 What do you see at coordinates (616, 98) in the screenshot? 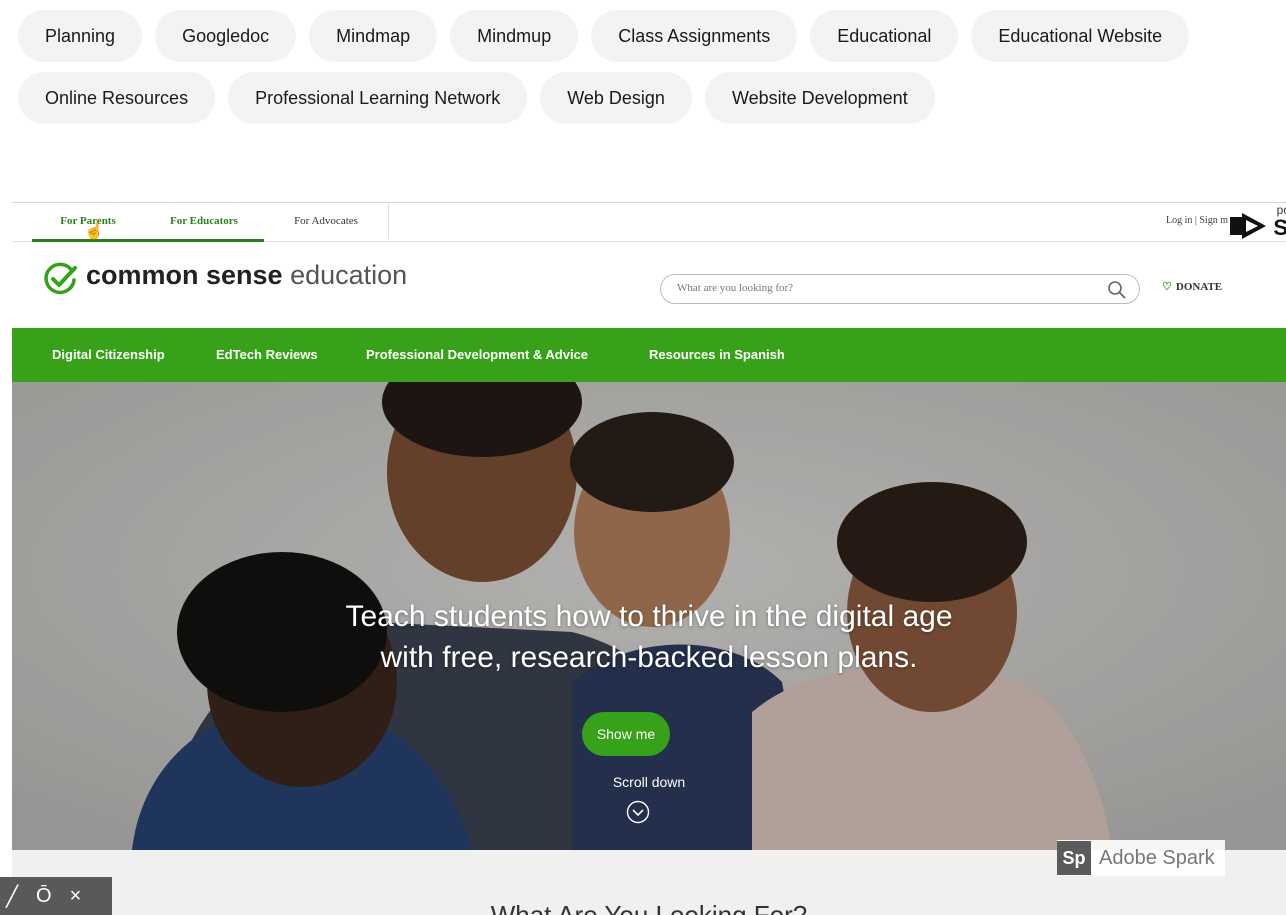
I see `tag-chip: Web Design` at bounding box center [616, 98].